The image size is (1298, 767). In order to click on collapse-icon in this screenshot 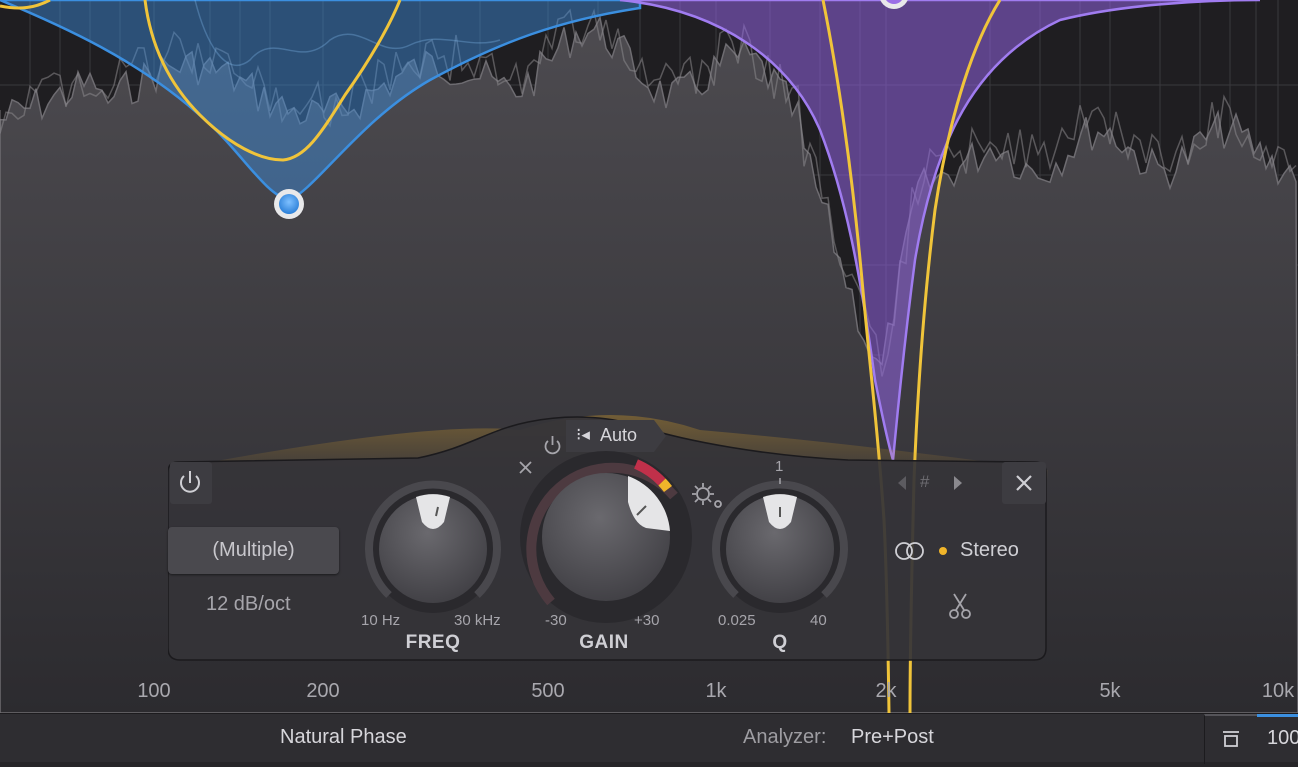, I will do `click(1231, 739)`.